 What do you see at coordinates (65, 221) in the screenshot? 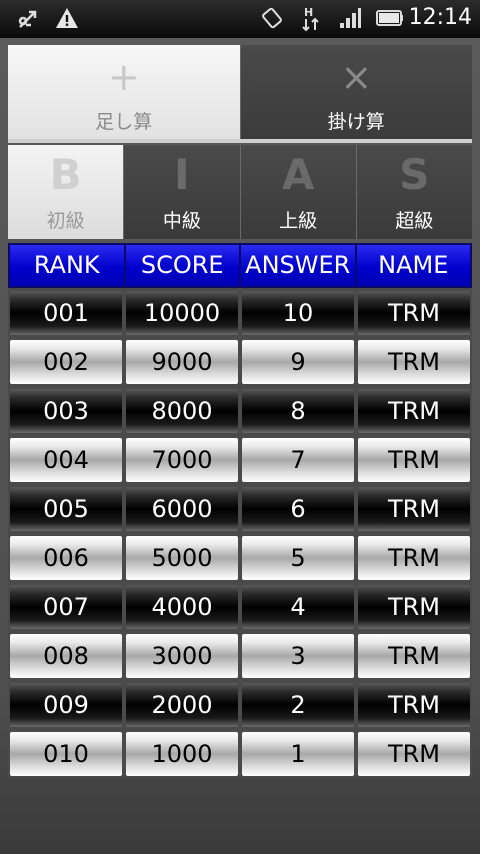
I see `tab-level-beginner-label: 初級` at bounding box center [65, 221].